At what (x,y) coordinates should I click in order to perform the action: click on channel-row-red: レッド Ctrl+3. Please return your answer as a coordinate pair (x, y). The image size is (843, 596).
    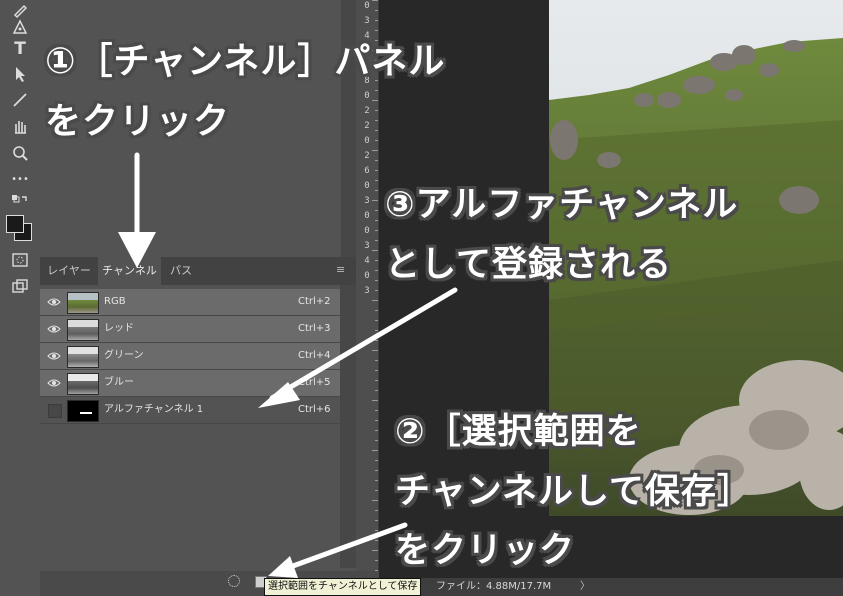
    Looking at the image, I should click on (190, 329).